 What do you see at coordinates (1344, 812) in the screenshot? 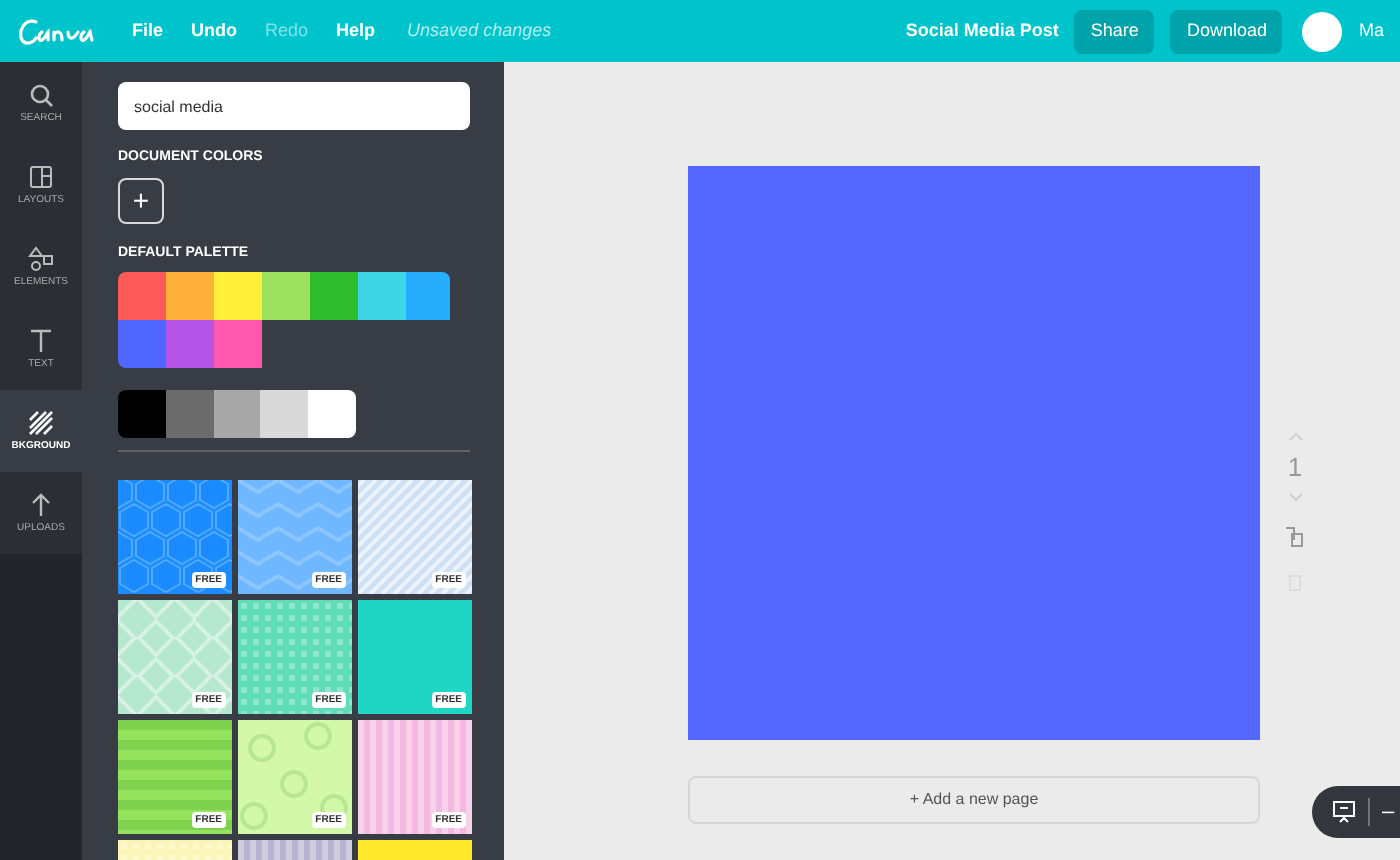
I see `presentation-icon` at bounding box center [1344, 812].